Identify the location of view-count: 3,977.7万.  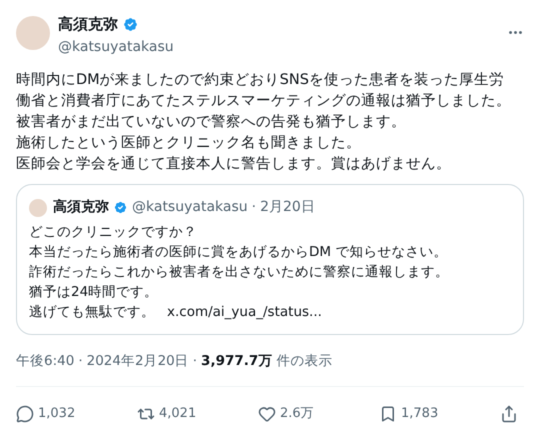
(236, 361).